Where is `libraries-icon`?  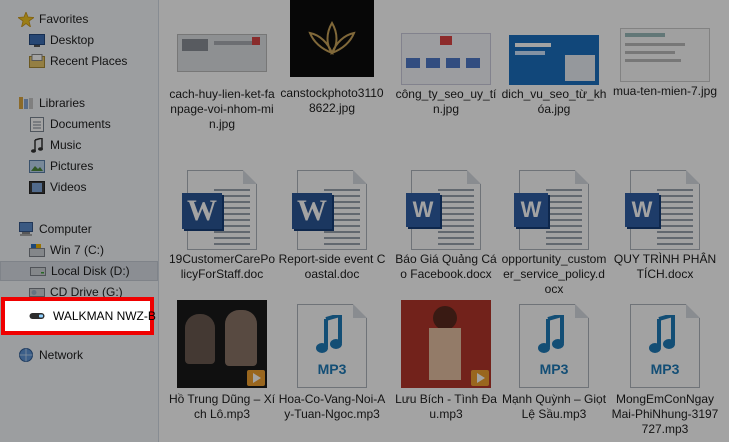 libraries-icon is located at coordinates (26, 103).